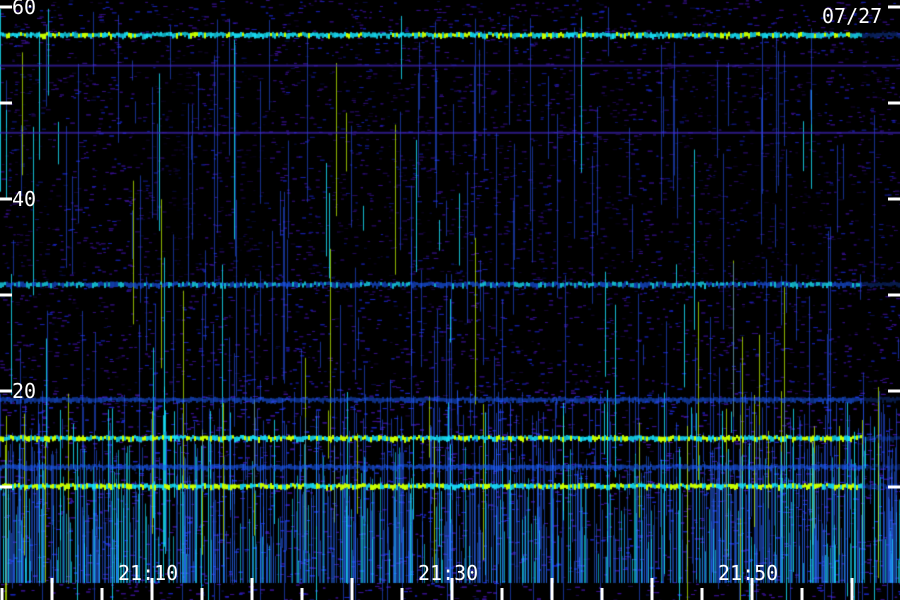  I want to click on y-tick-label-40: 40, so click(24, 199).